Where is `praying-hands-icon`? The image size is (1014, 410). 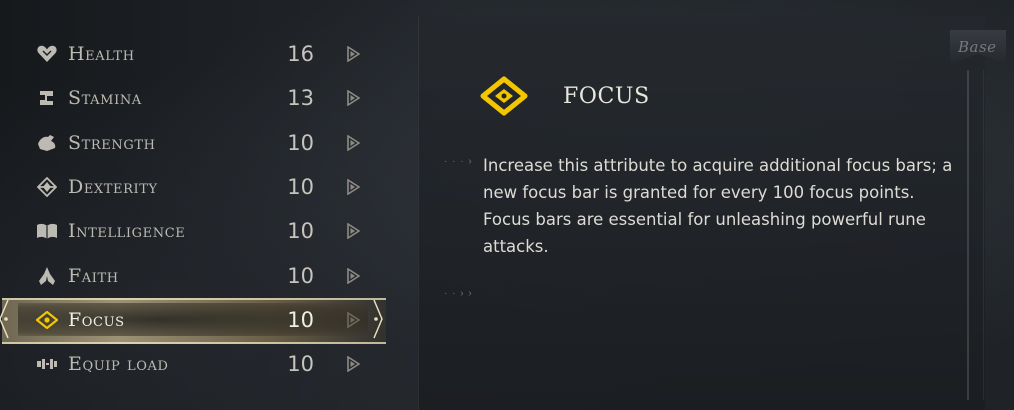
praying-hands-icon is located at coordinates (47, 276).